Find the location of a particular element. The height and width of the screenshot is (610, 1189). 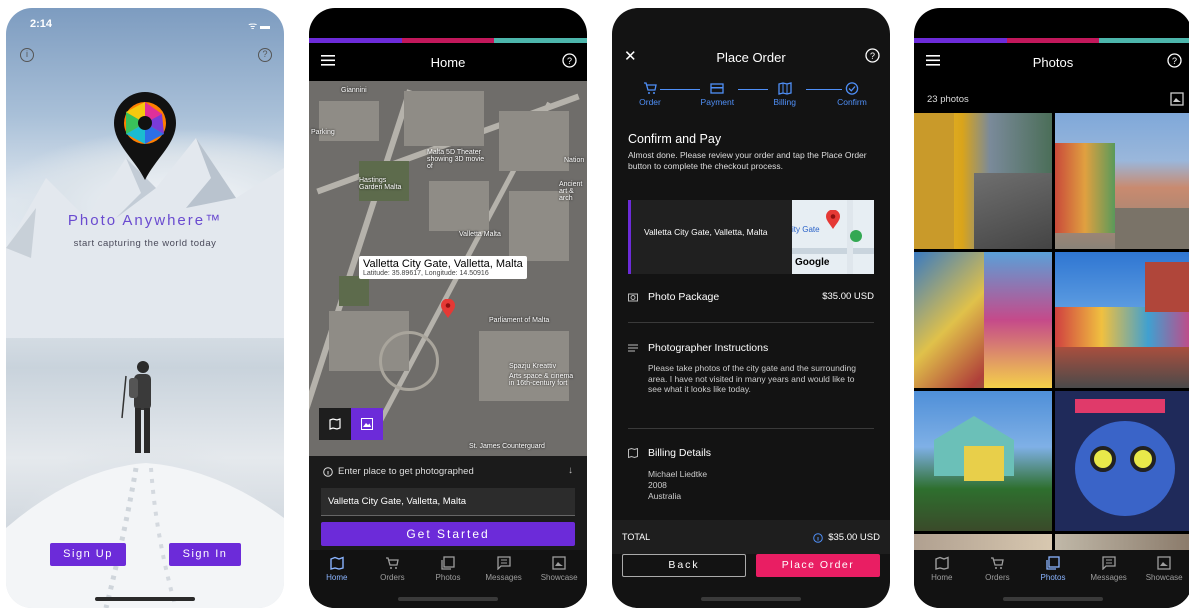

satellite-view-button is located at coordinates (367, 424).